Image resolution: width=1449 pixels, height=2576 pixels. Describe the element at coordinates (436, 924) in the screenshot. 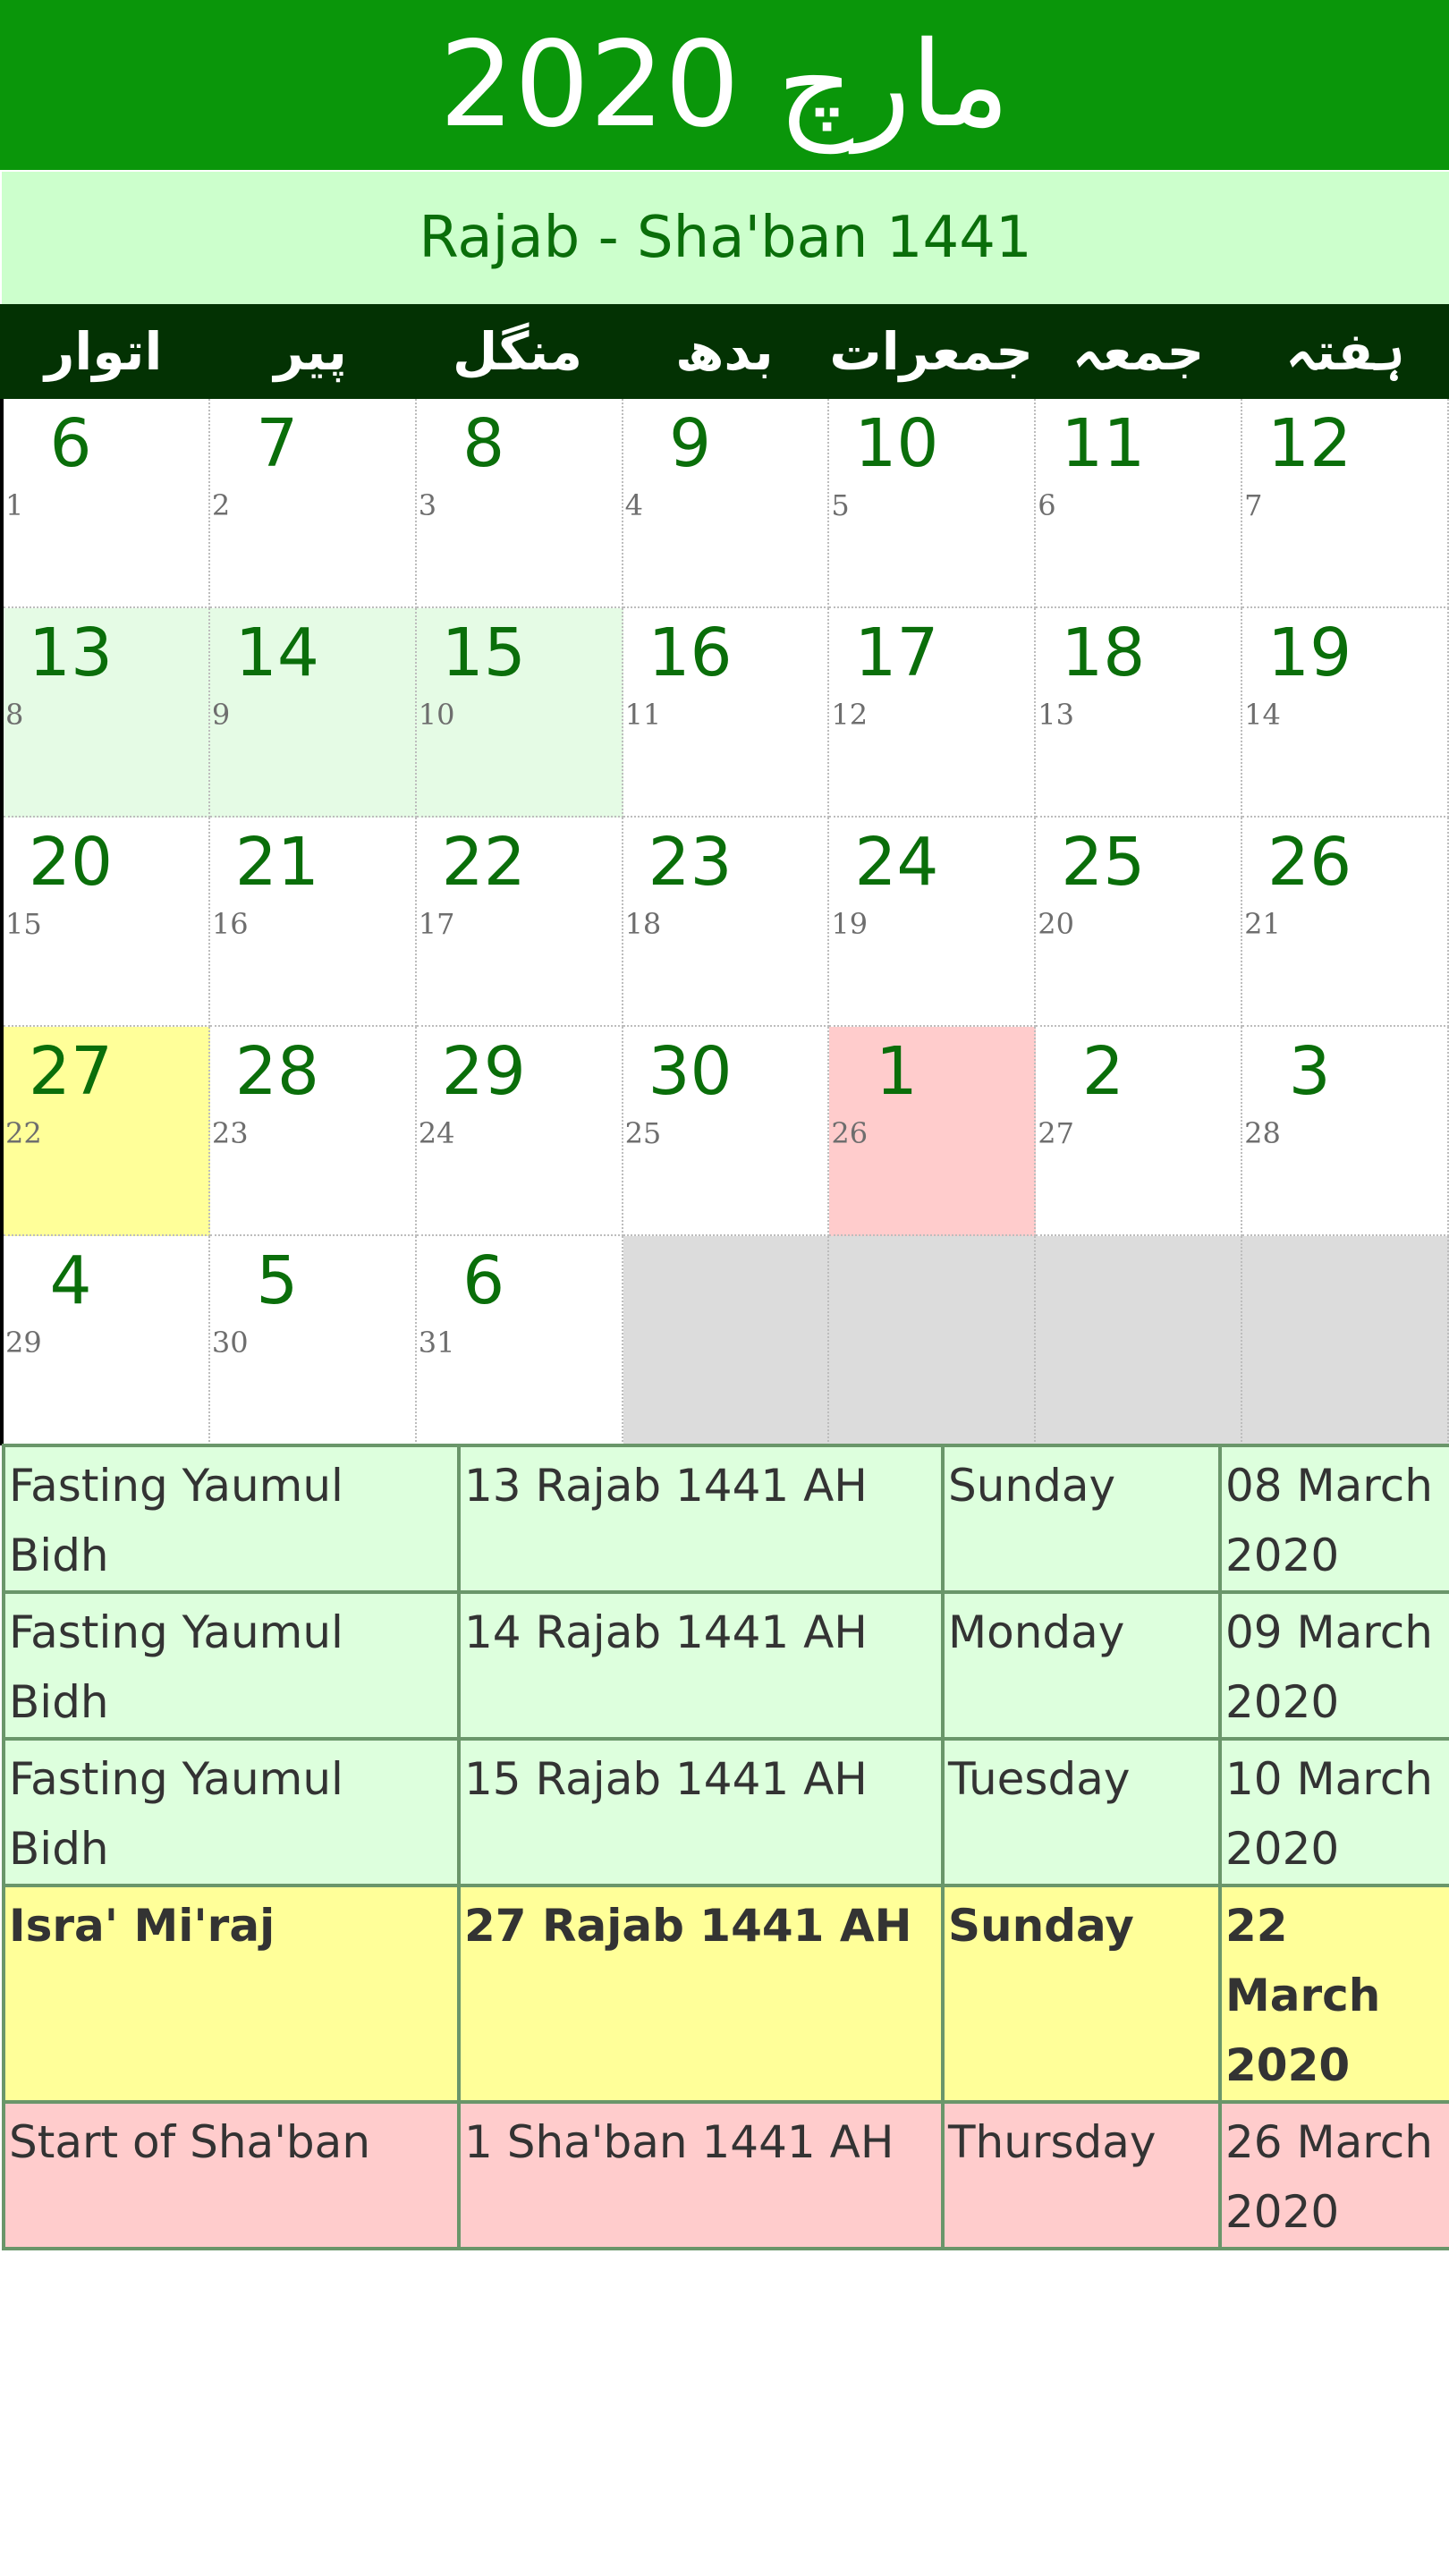

I see `gregorian-day-number: 17` at that location.